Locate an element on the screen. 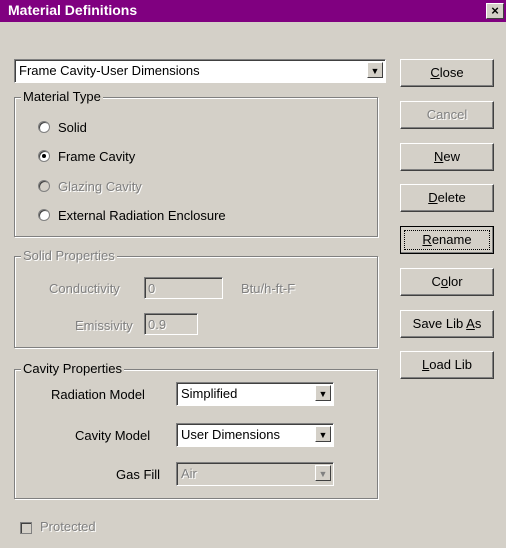  window-title: Material Definitions is located at coordinates (73, 10).